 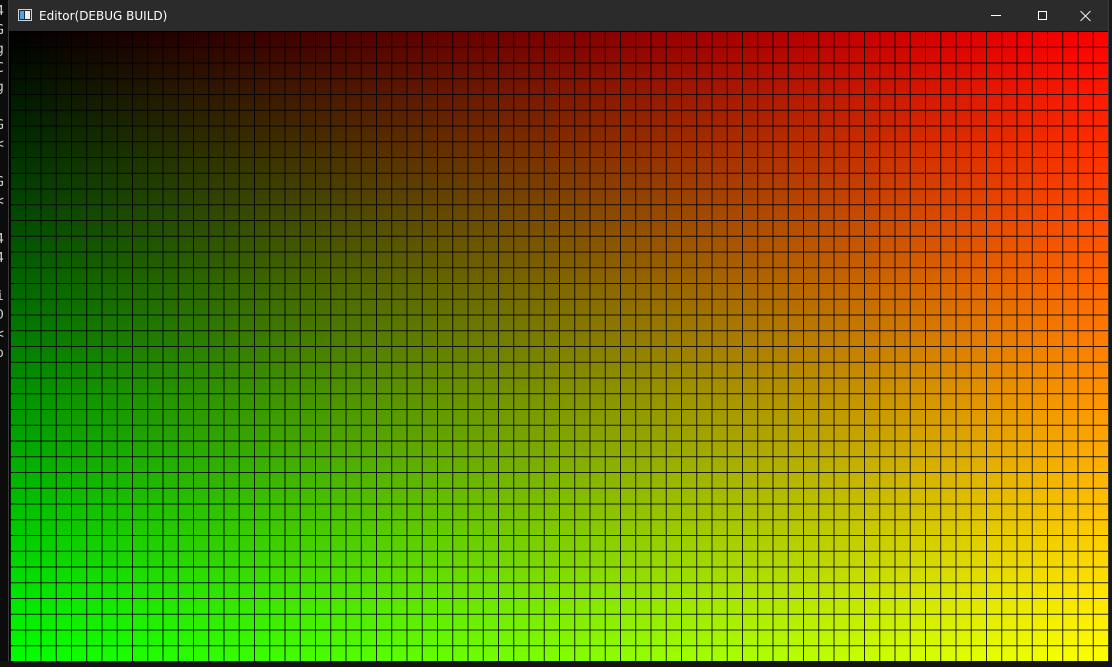 What do you see at coordinates (2, 69) in the screenshot?
I see `terminal-glyph: C` at bounding box center [2, 69].